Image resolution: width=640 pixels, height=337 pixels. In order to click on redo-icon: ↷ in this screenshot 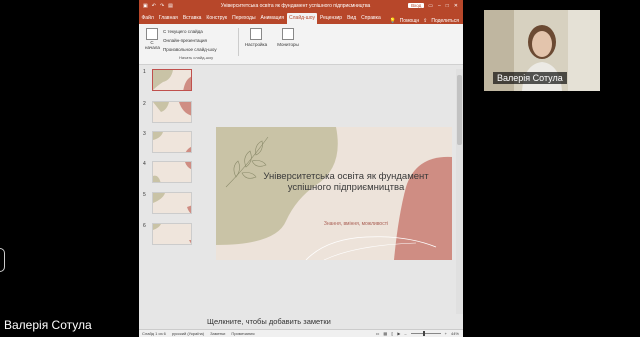, I will do `click(162, 6)`.